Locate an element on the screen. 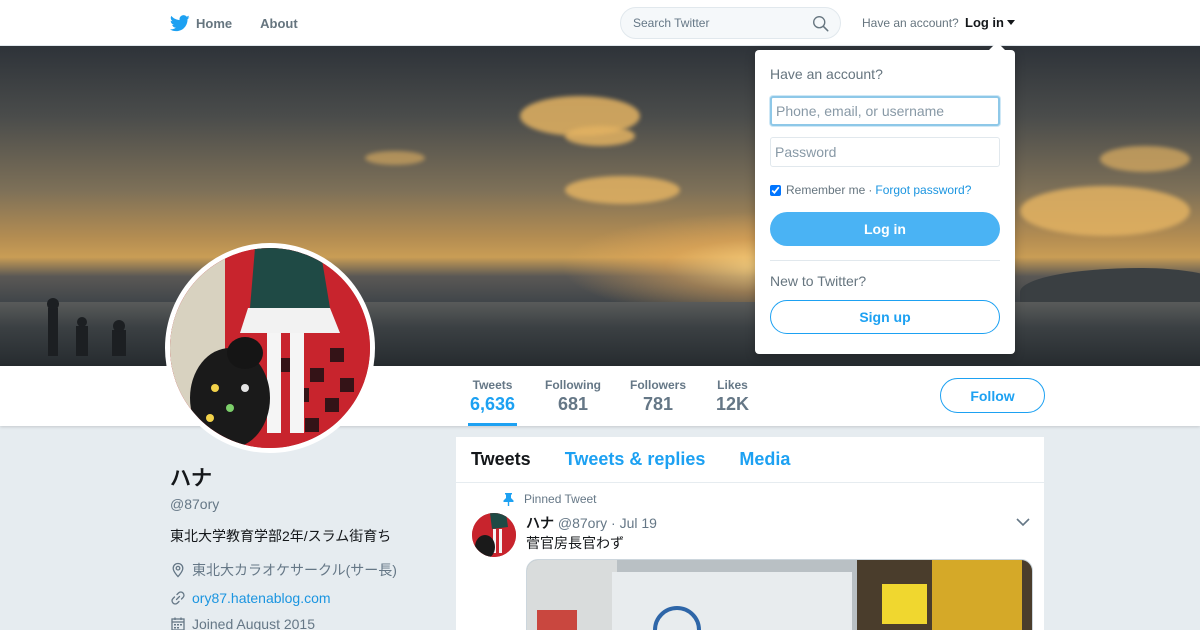 The width and height of the screenshot is (1200, 630). profile-name: ハナ is located at coordinates (300, 477).